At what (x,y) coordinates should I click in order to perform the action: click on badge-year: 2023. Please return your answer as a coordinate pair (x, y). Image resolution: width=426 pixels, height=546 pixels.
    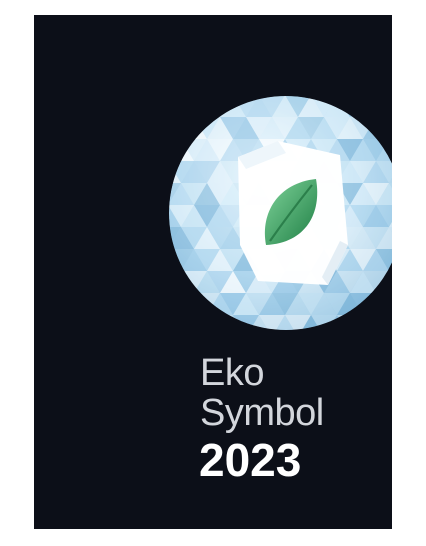
    Looking at the image, I should click on (250, 460).